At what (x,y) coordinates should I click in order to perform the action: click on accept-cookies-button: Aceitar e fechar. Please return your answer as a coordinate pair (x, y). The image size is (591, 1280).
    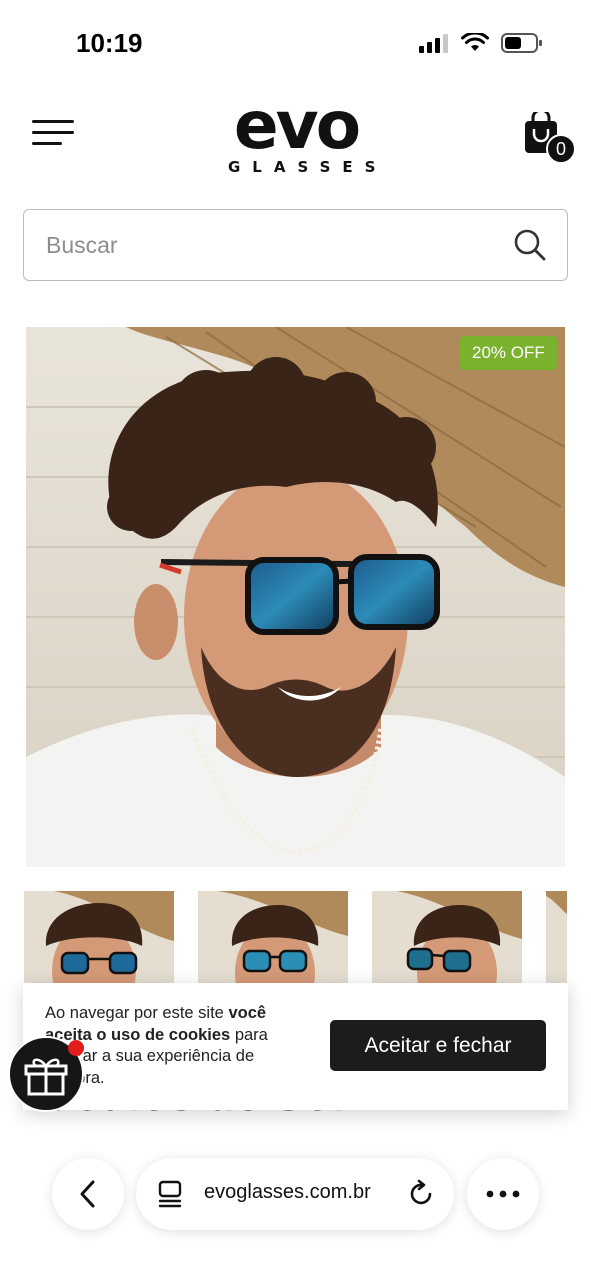
    Looking at the image, I should click on (438, 1045).